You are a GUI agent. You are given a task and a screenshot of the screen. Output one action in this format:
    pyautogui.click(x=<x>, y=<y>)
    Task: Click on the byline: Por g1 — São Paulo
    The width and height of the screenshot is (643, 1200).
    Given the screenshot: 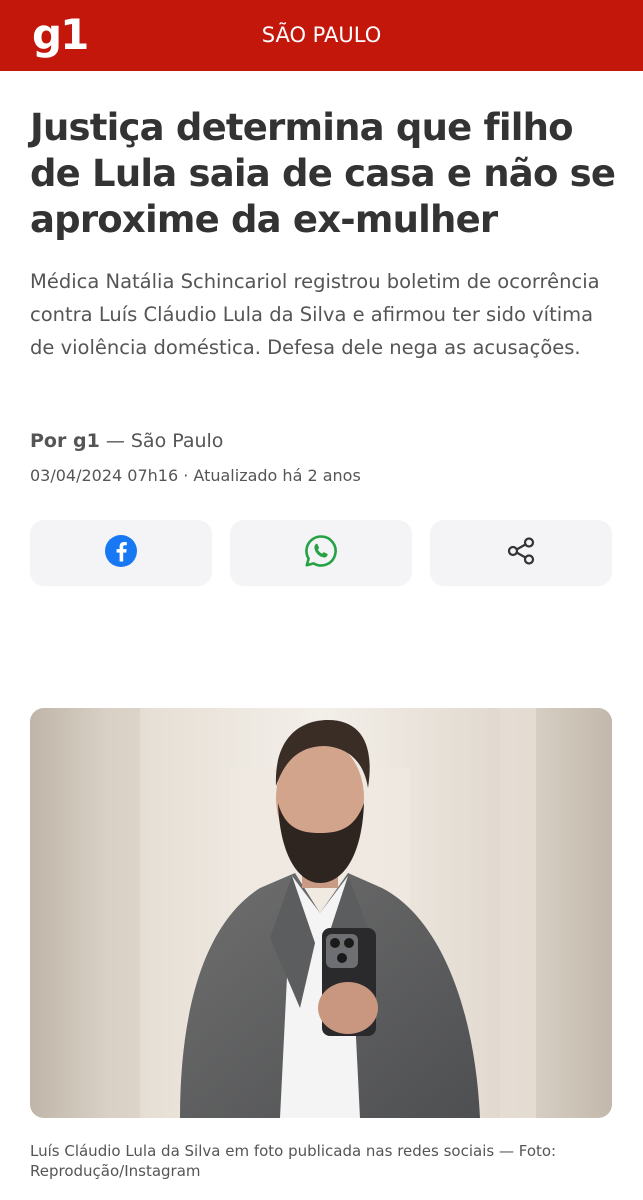 What is the action you would take?
    pyautogui.click(x=126, y=441)
    